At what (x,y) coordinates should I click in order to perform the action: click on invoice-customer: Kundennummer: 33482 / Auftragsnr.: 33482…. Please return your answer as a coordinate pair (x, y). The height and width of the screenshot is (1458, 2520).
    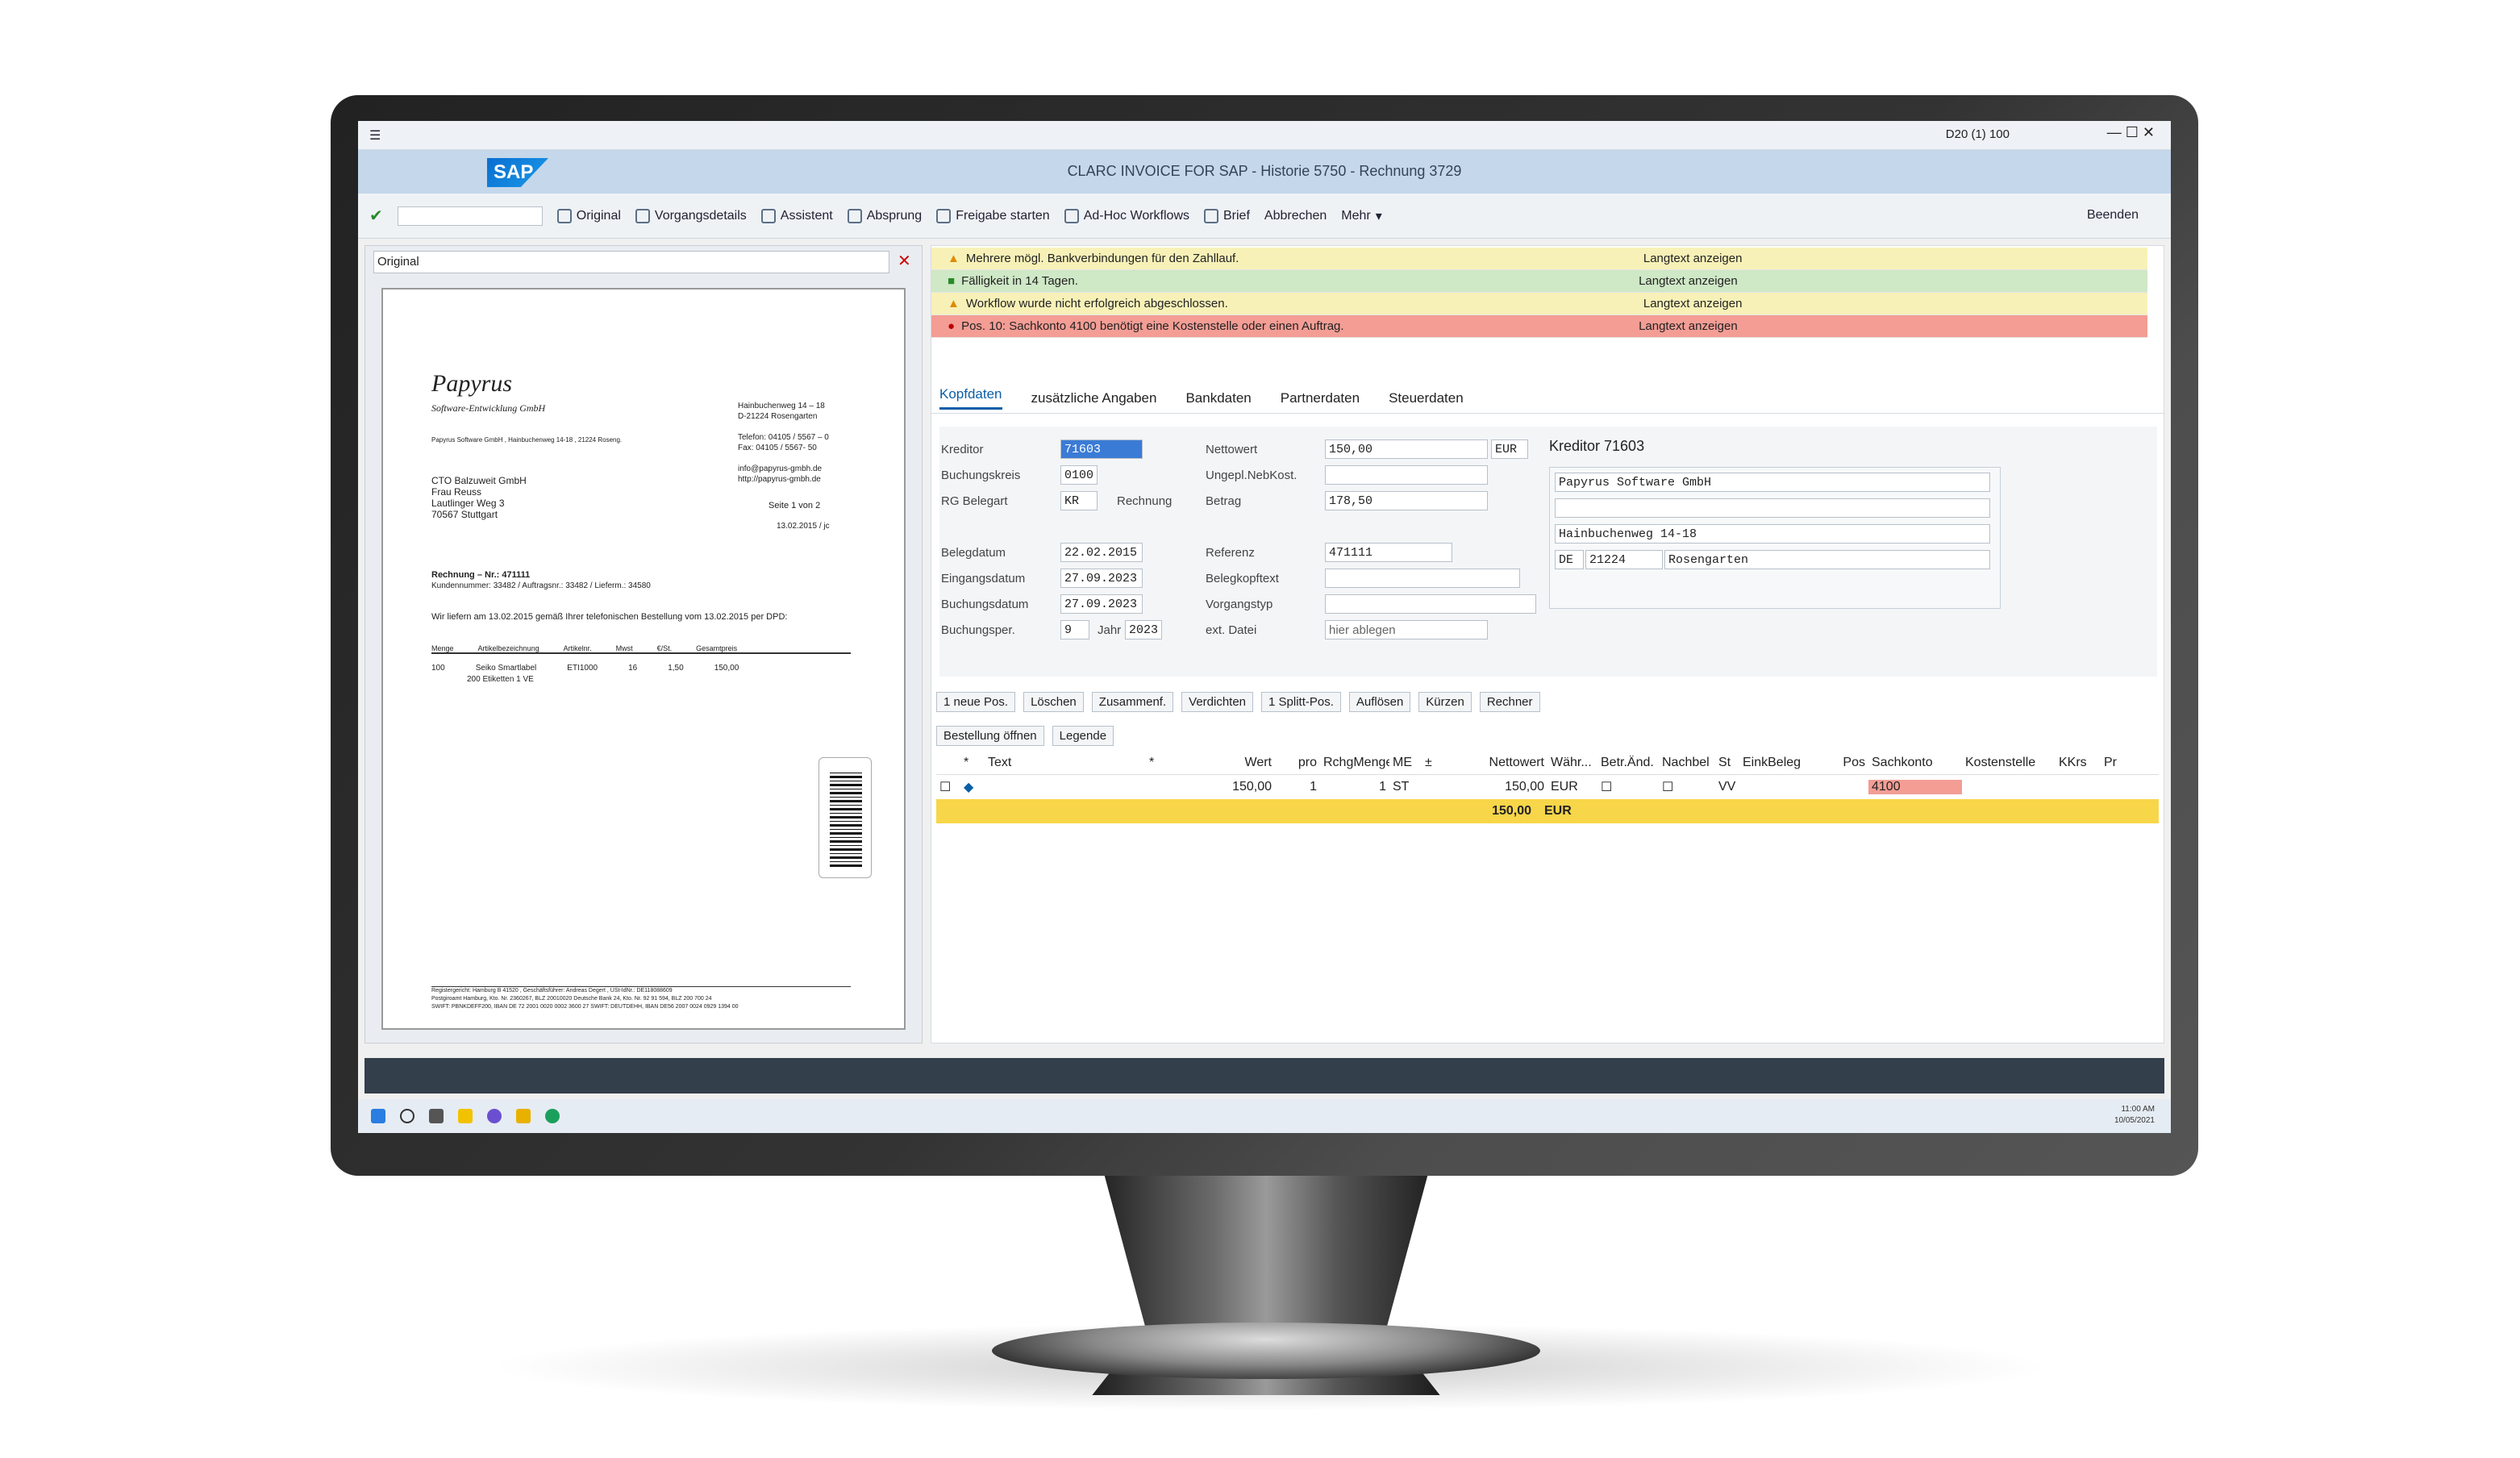
    Looking at the image, I should click on (541, 585).